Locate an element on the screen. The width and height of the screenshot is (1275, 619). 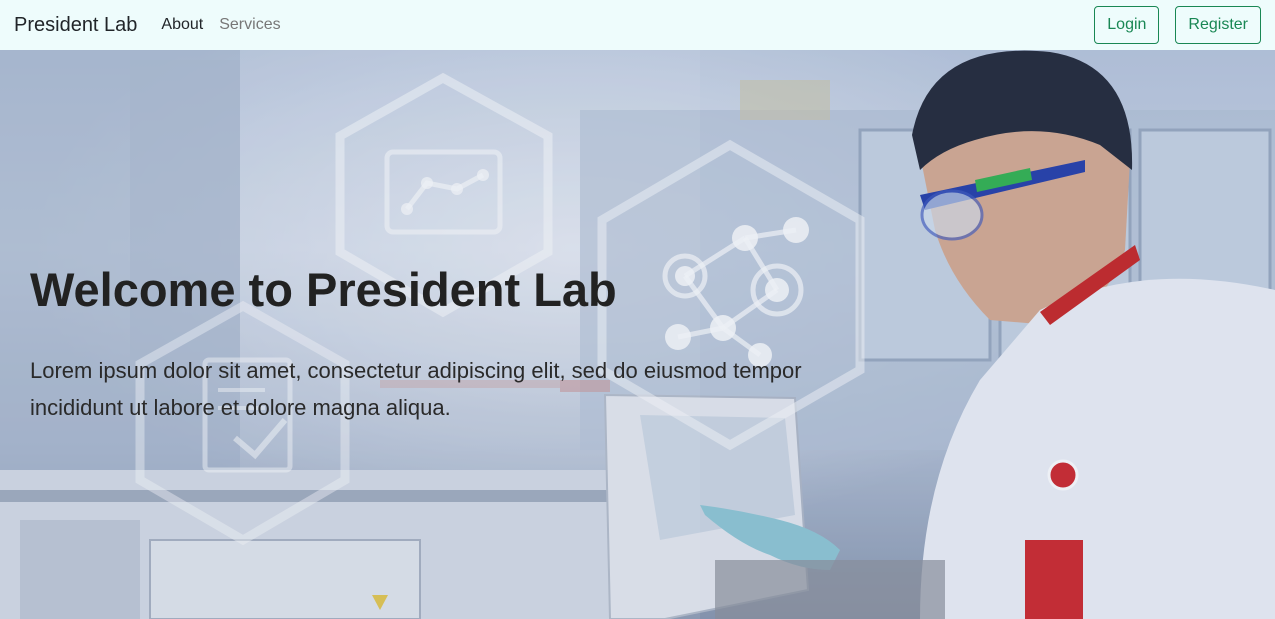
nav-link-services: Services is located at coordinates (249, 25).